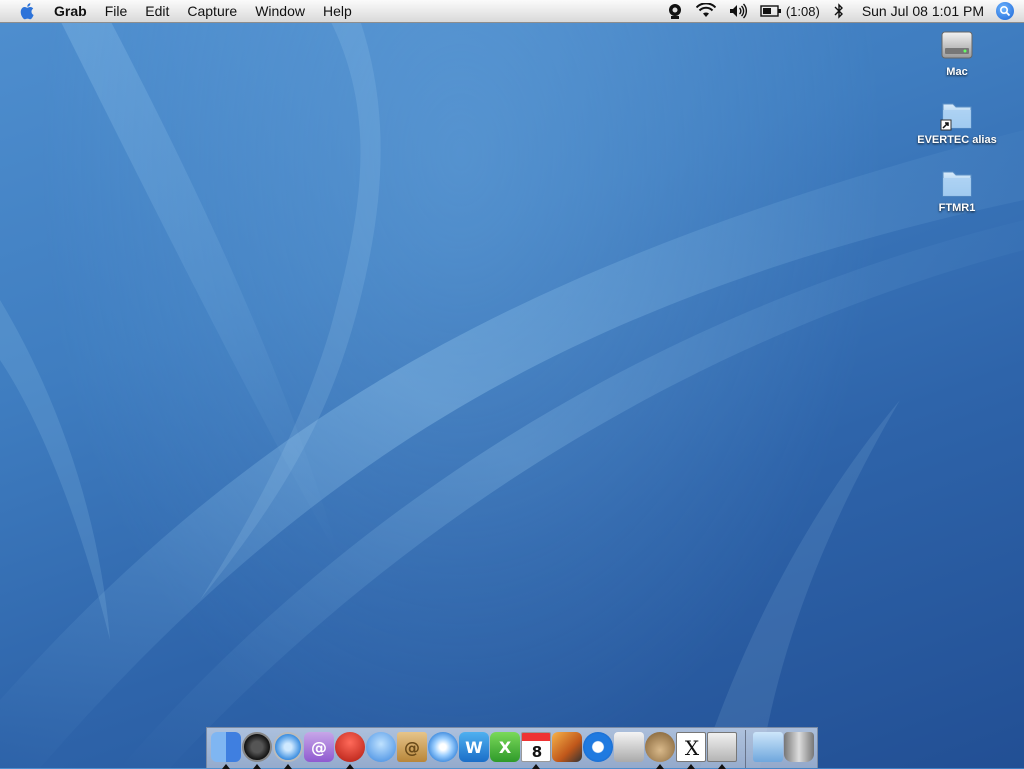  What do you see at coordinates (443, 747) in the screenshot?
I see `itunes-icon` at bounding box center [443, 747].